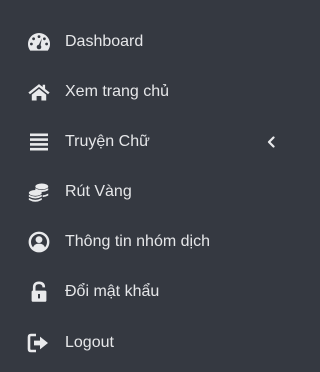  Describe the element at coordinates (98, 191) in the screenshot. I see `sidebar-item-label: Rút Vàng` at that location.